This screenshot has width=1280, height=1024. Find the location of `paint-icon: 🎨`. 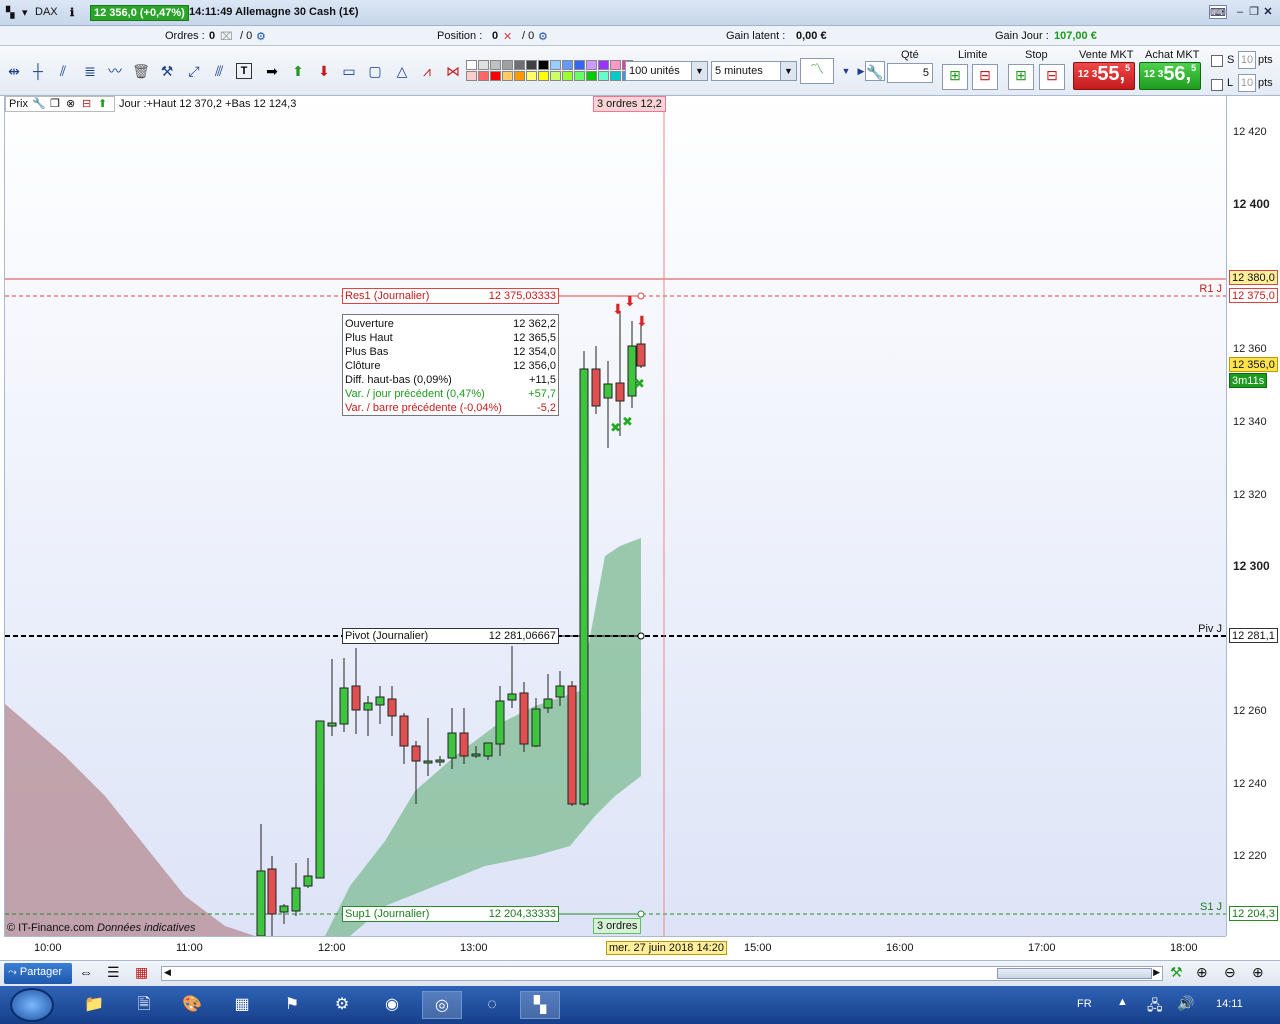

paint-icon: 🎨 is located at coordinates (192, 1005).